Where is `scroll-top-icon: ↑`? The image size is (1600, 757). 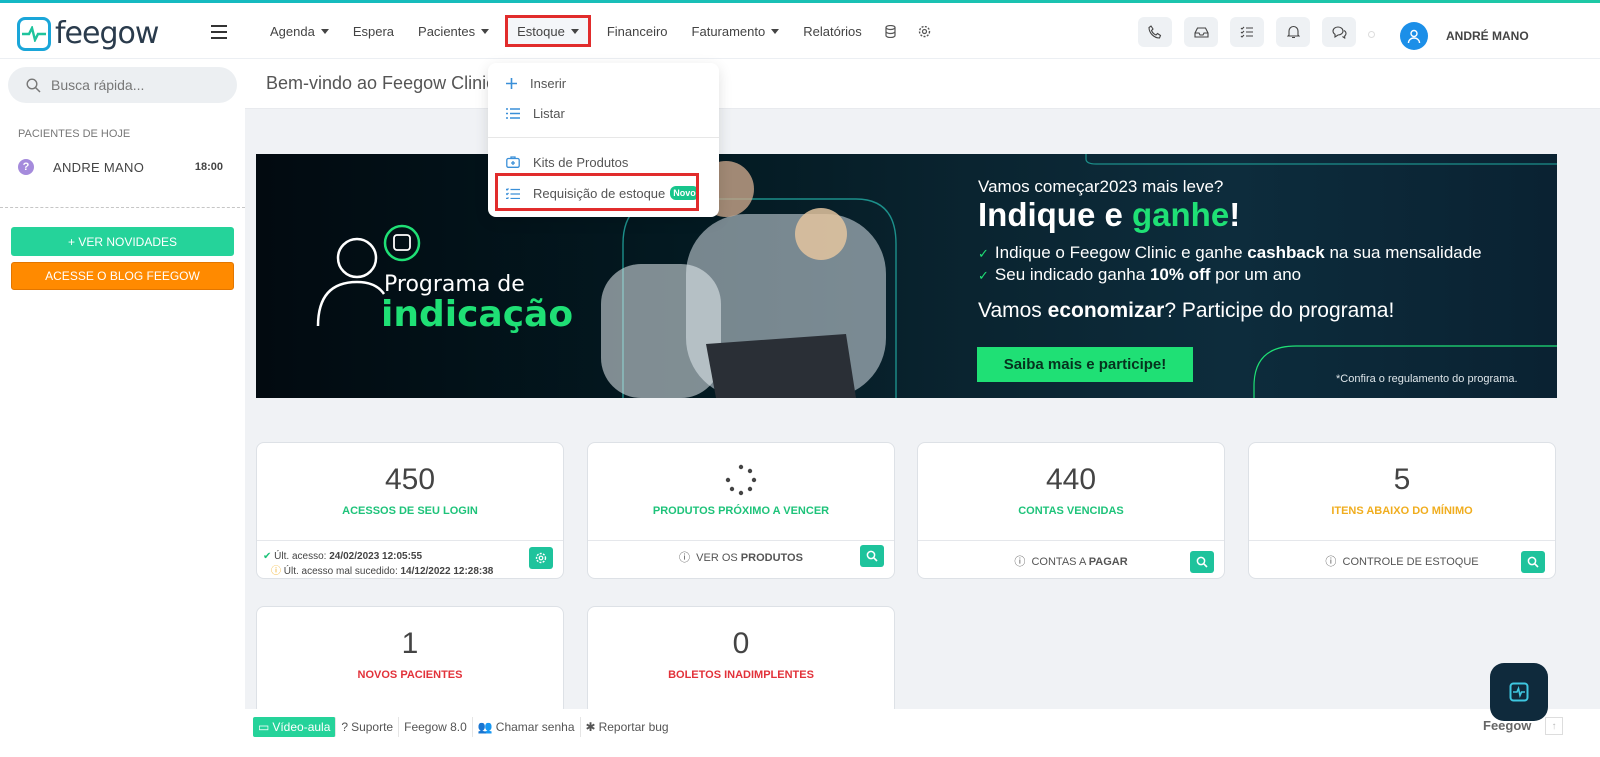
scroll-top-icon: ↑ is located at coordinates (1554, 726).